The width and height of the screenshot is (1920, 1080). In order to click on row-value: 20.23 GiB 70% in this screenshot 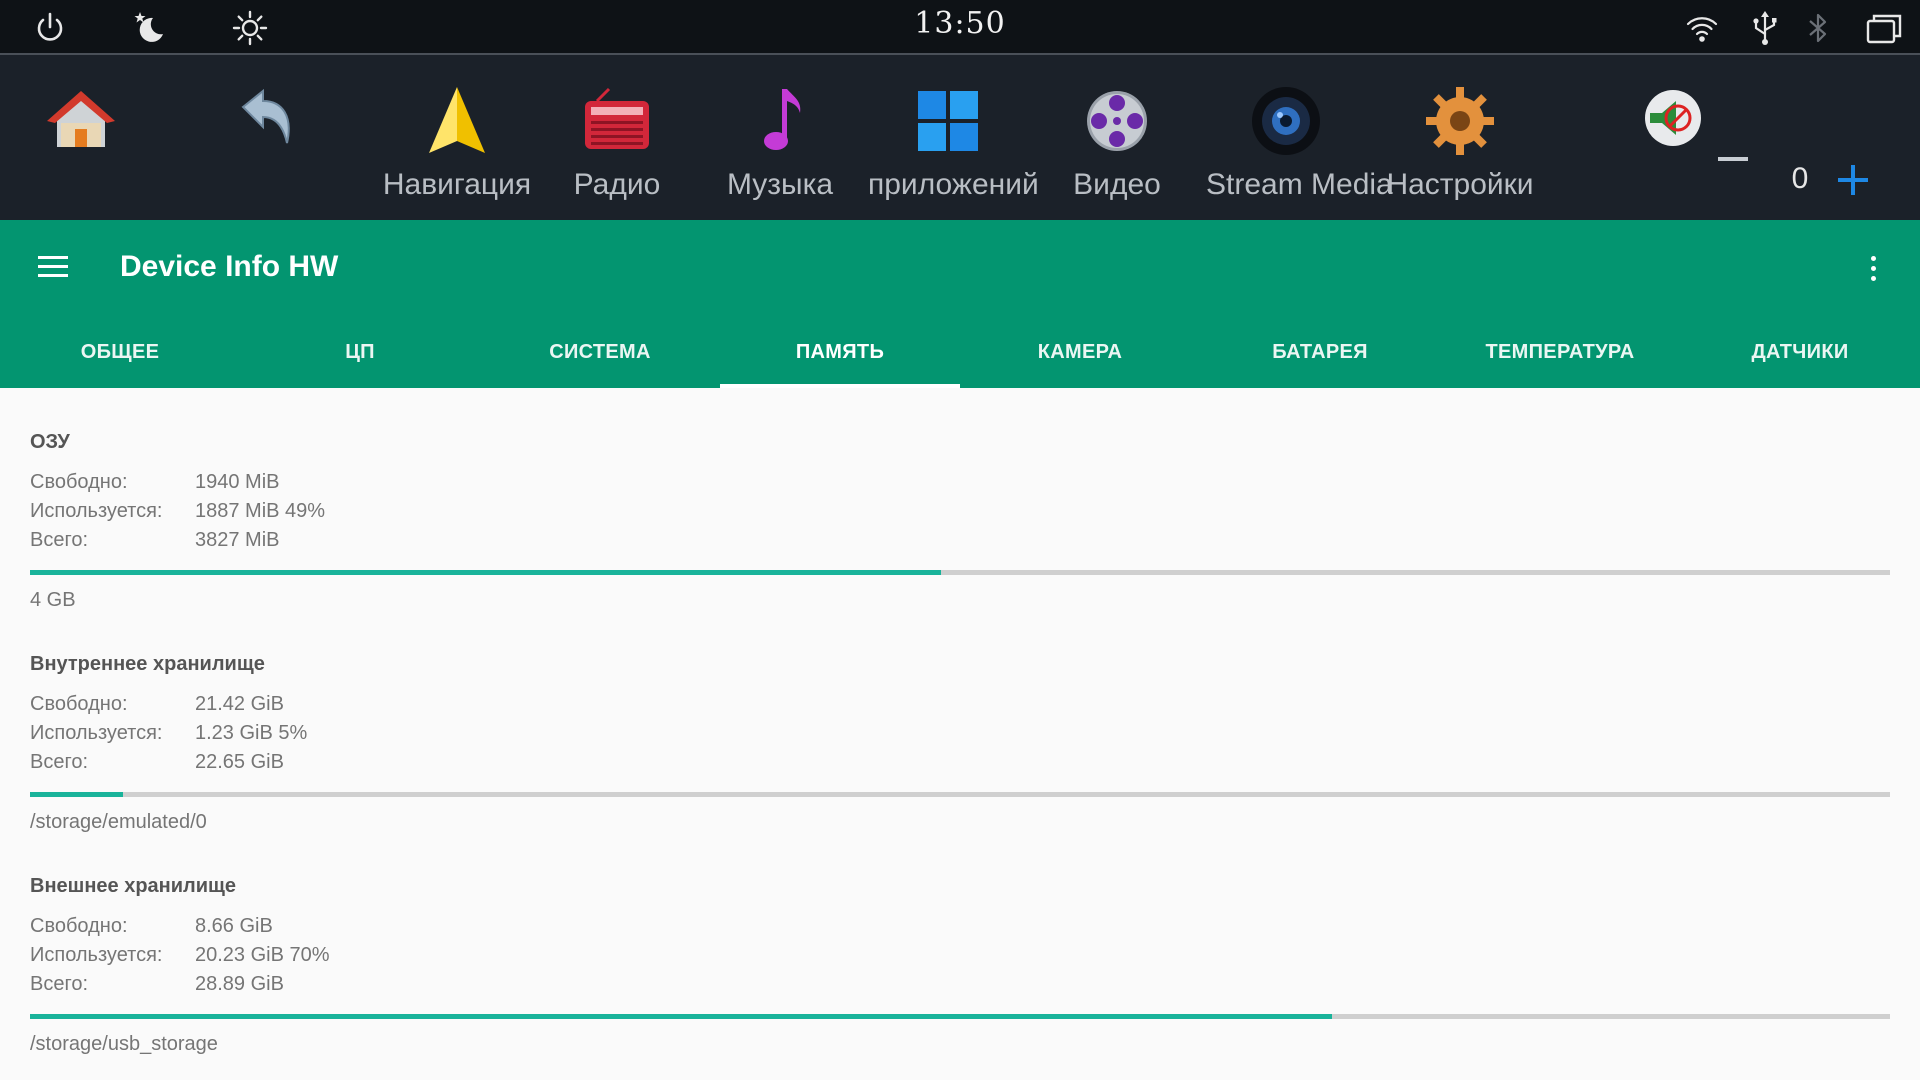, I will do `click(262, 955)`.